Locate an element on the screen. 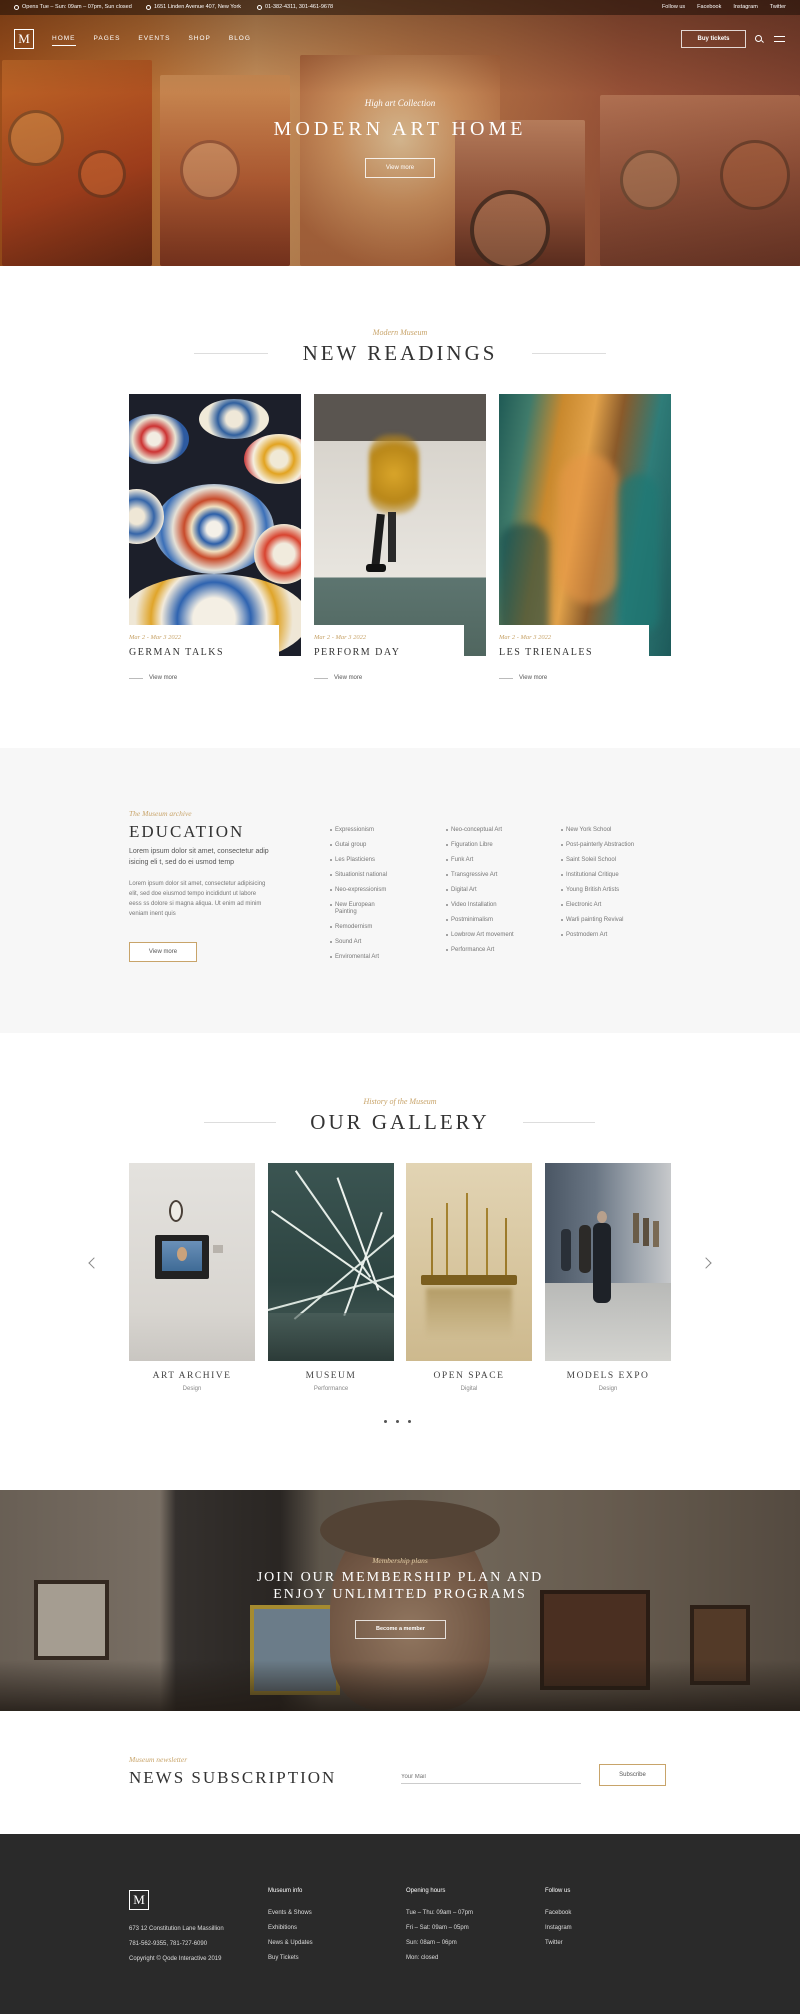  reading-image-blurred-crowd is located at coordinates (585, 525).